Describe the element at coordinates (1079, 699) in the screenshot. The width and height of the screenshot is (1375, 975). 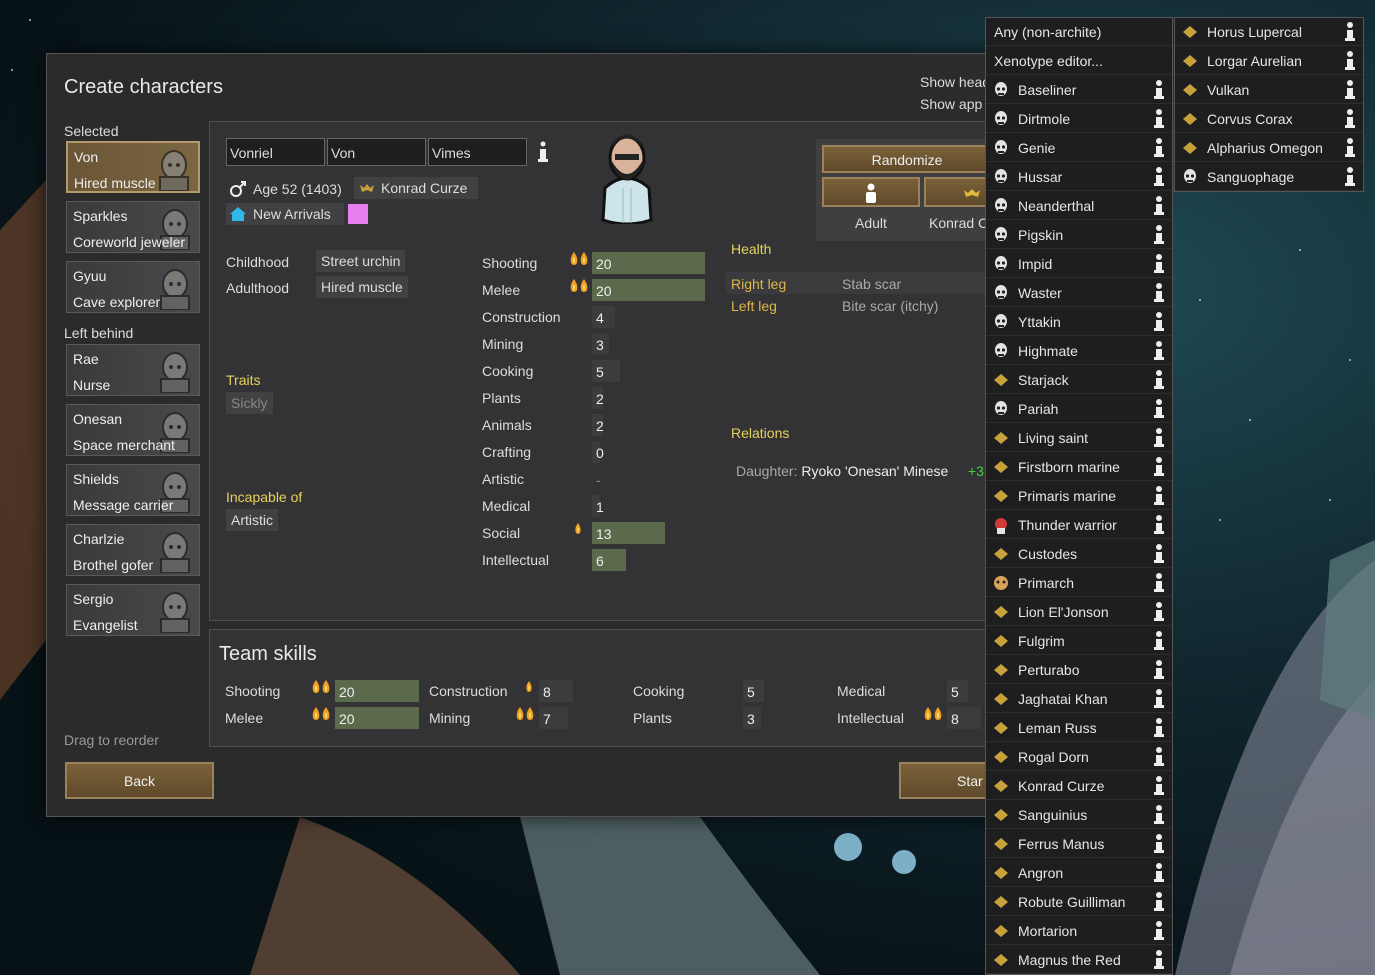
I see `xenotype-option: Jaghatai Khan` at that location.